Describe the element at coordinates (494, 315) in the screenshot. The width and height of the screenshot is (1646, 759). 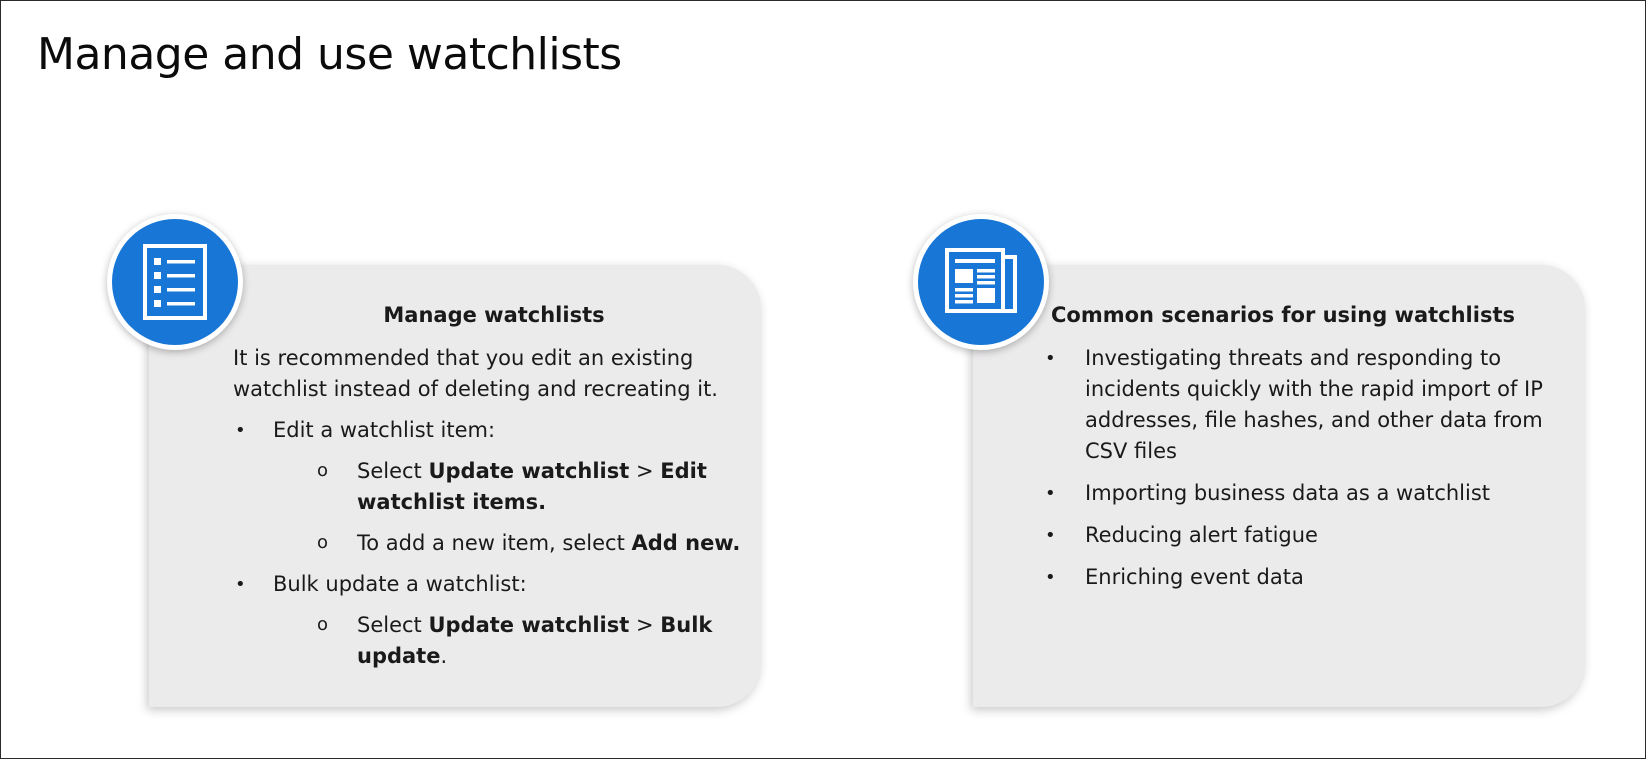
I see `manage-watchlists-heading: Manage watchlists` at that location.